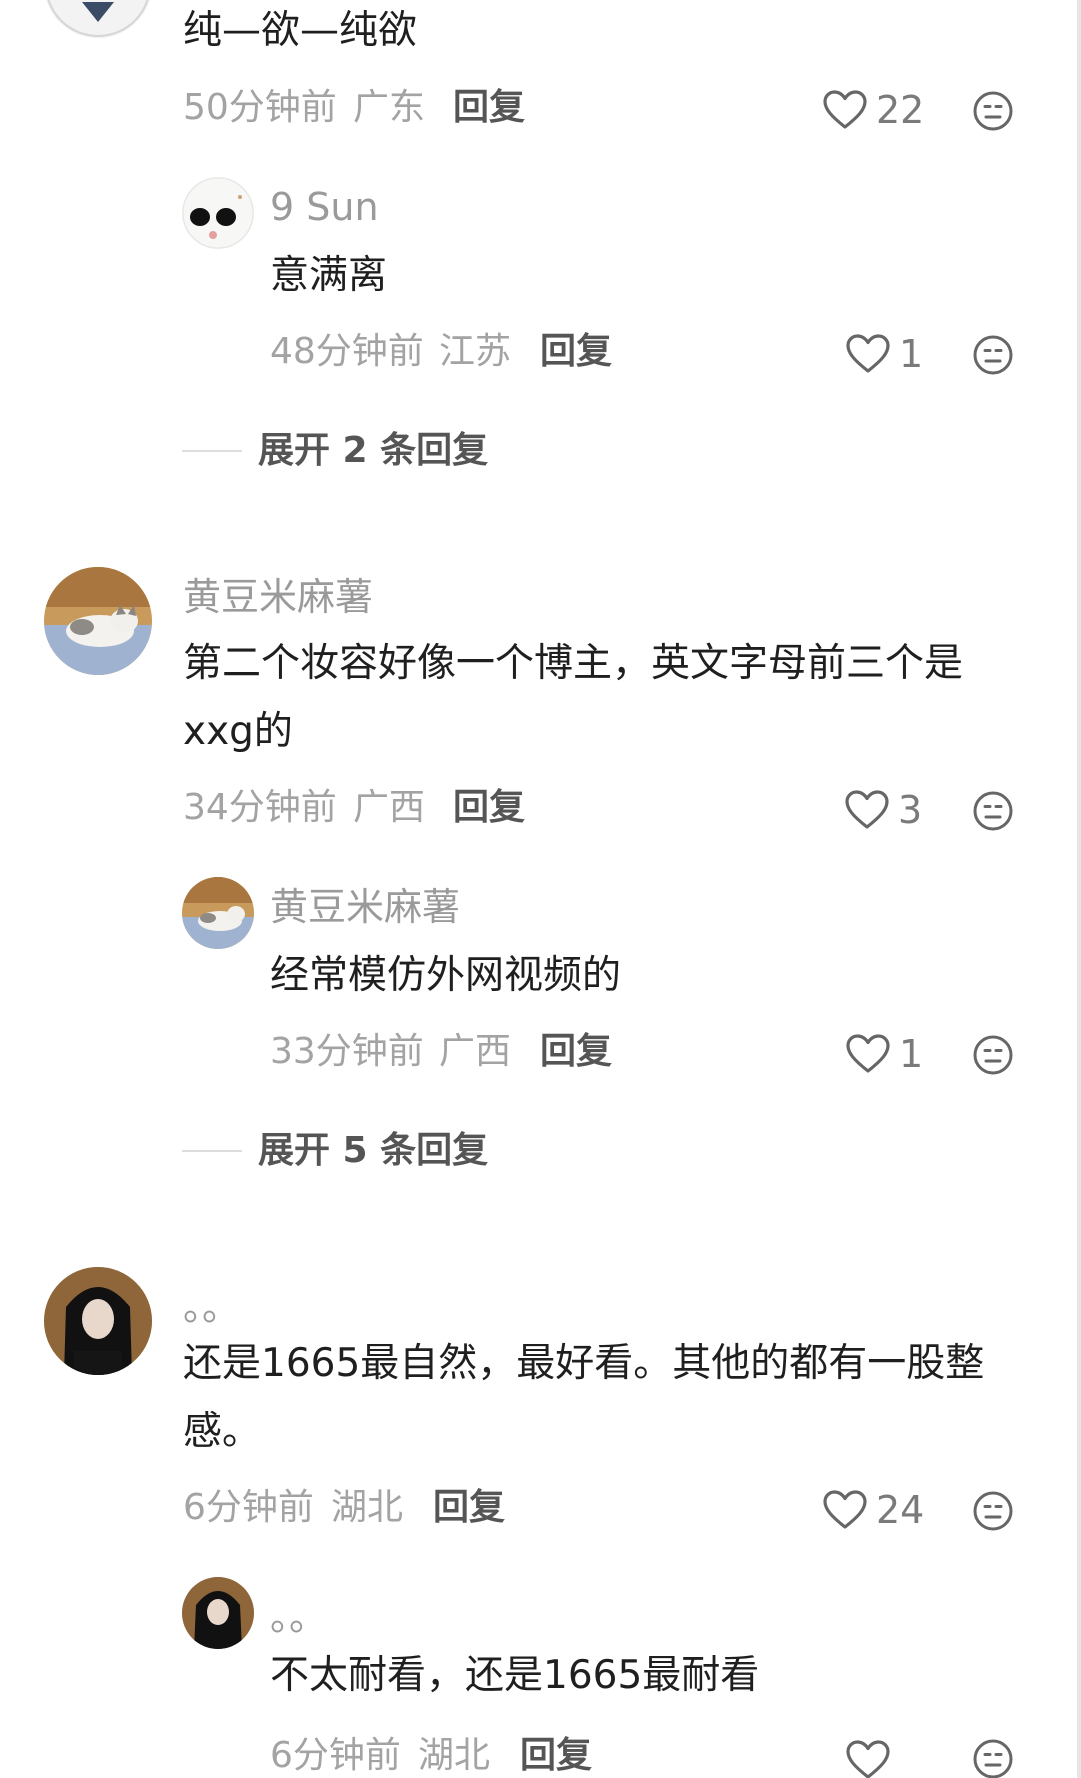  Describe the element at coordinates (389, 107) in the screenshot. I see `comment-location: 广东` at that location.